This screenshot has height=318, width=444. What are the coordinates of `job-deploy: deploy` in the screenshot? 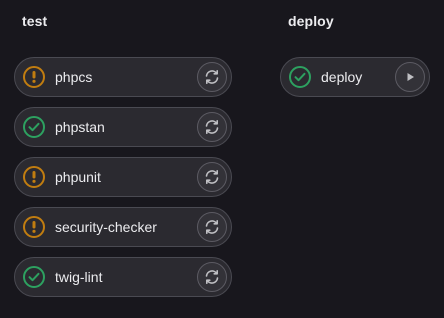 It's located at (355, 77).